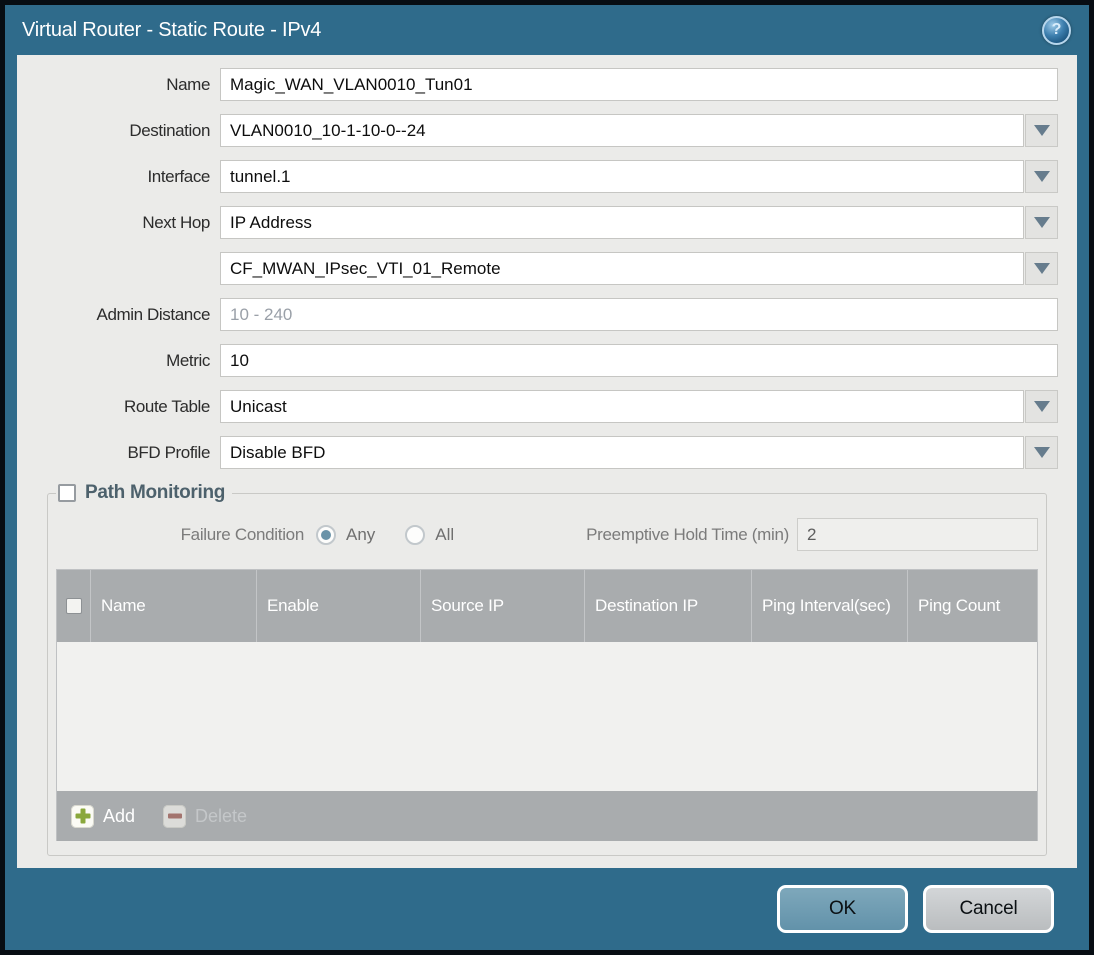 The image size is (1094, 955). Describe the element at coordinates (622, 222) in the screenshot. I see `next-hop-type-input` at that location.